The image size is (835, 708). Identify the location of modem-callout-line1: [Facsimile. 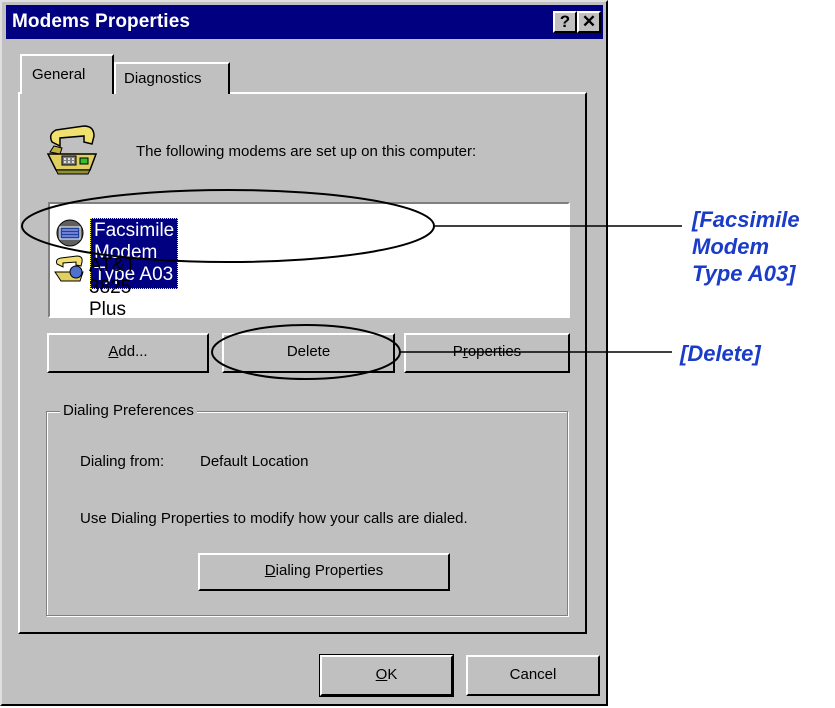
(746, 219).